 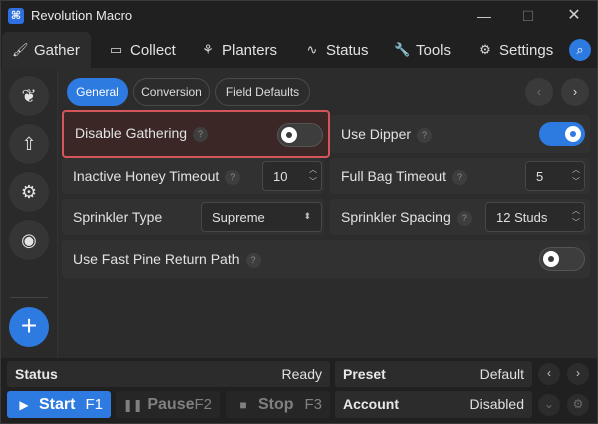 What do you see at coordinates (16, 16) in the screenshot?
I see `app-logo-icon: ⌘` at bounding box center [16, 16].